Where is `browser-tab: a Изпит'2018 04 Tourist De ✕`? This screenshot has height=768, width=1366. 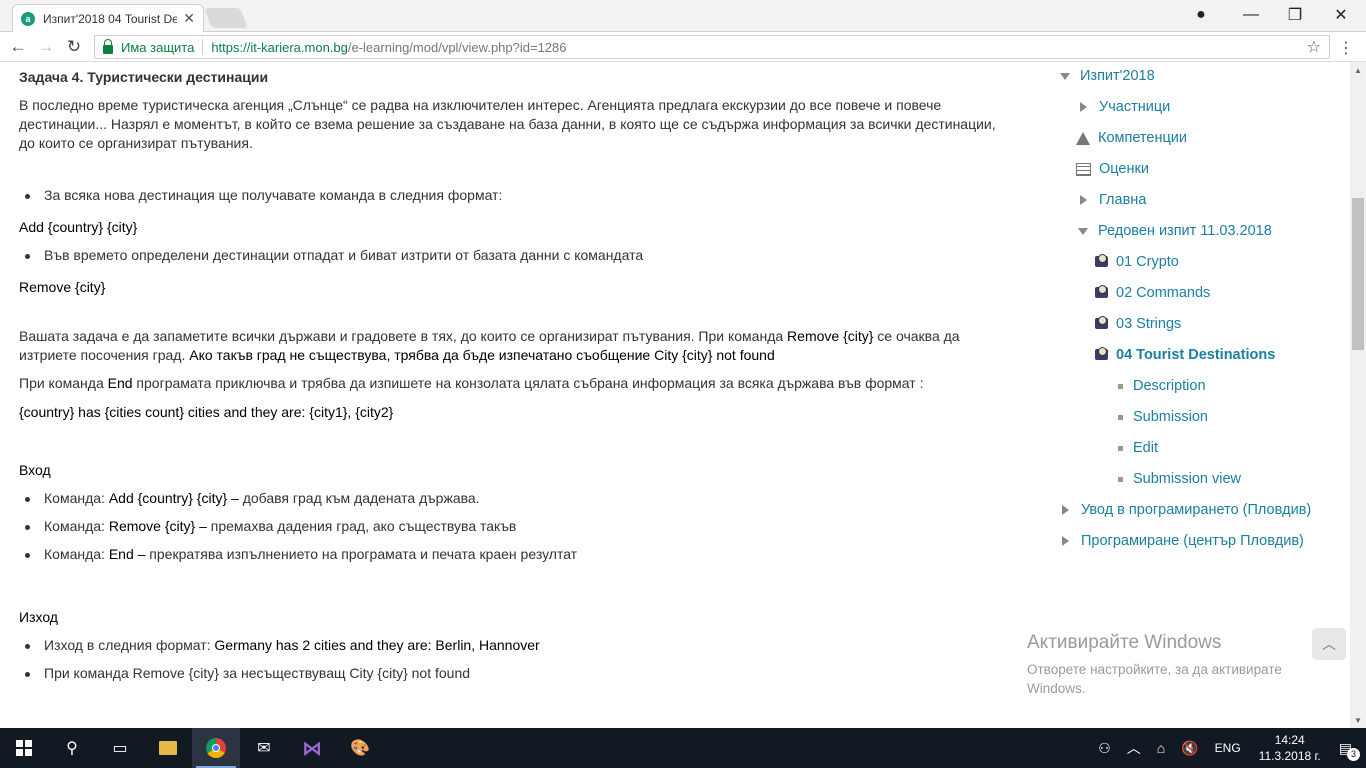 browser-tab: a Изпит'2018 04 Tourist De ✕ is located at coordinates (108, 18).